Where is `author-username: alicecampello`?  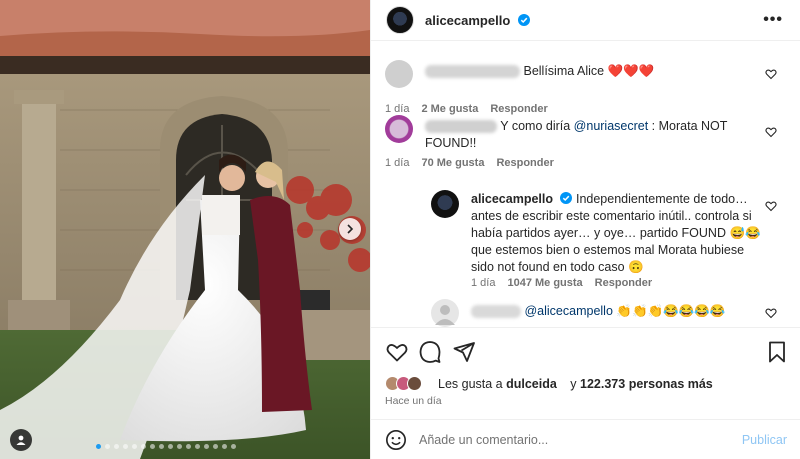
author-username: alicecampello is located at coordinates (477, 20).